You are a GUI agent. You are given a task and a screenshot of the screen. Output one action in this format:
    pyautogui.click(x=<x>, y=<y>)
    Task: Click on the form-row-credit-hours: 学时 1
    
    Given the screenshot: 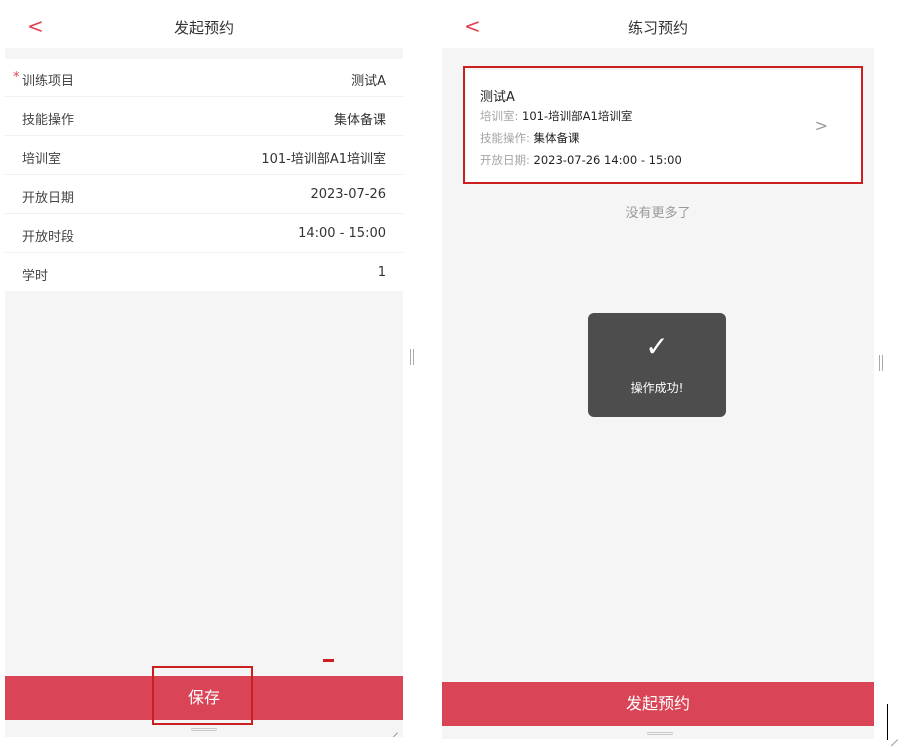 What is the action you would take?
    pyautogui.click(x=204, y=273)
    